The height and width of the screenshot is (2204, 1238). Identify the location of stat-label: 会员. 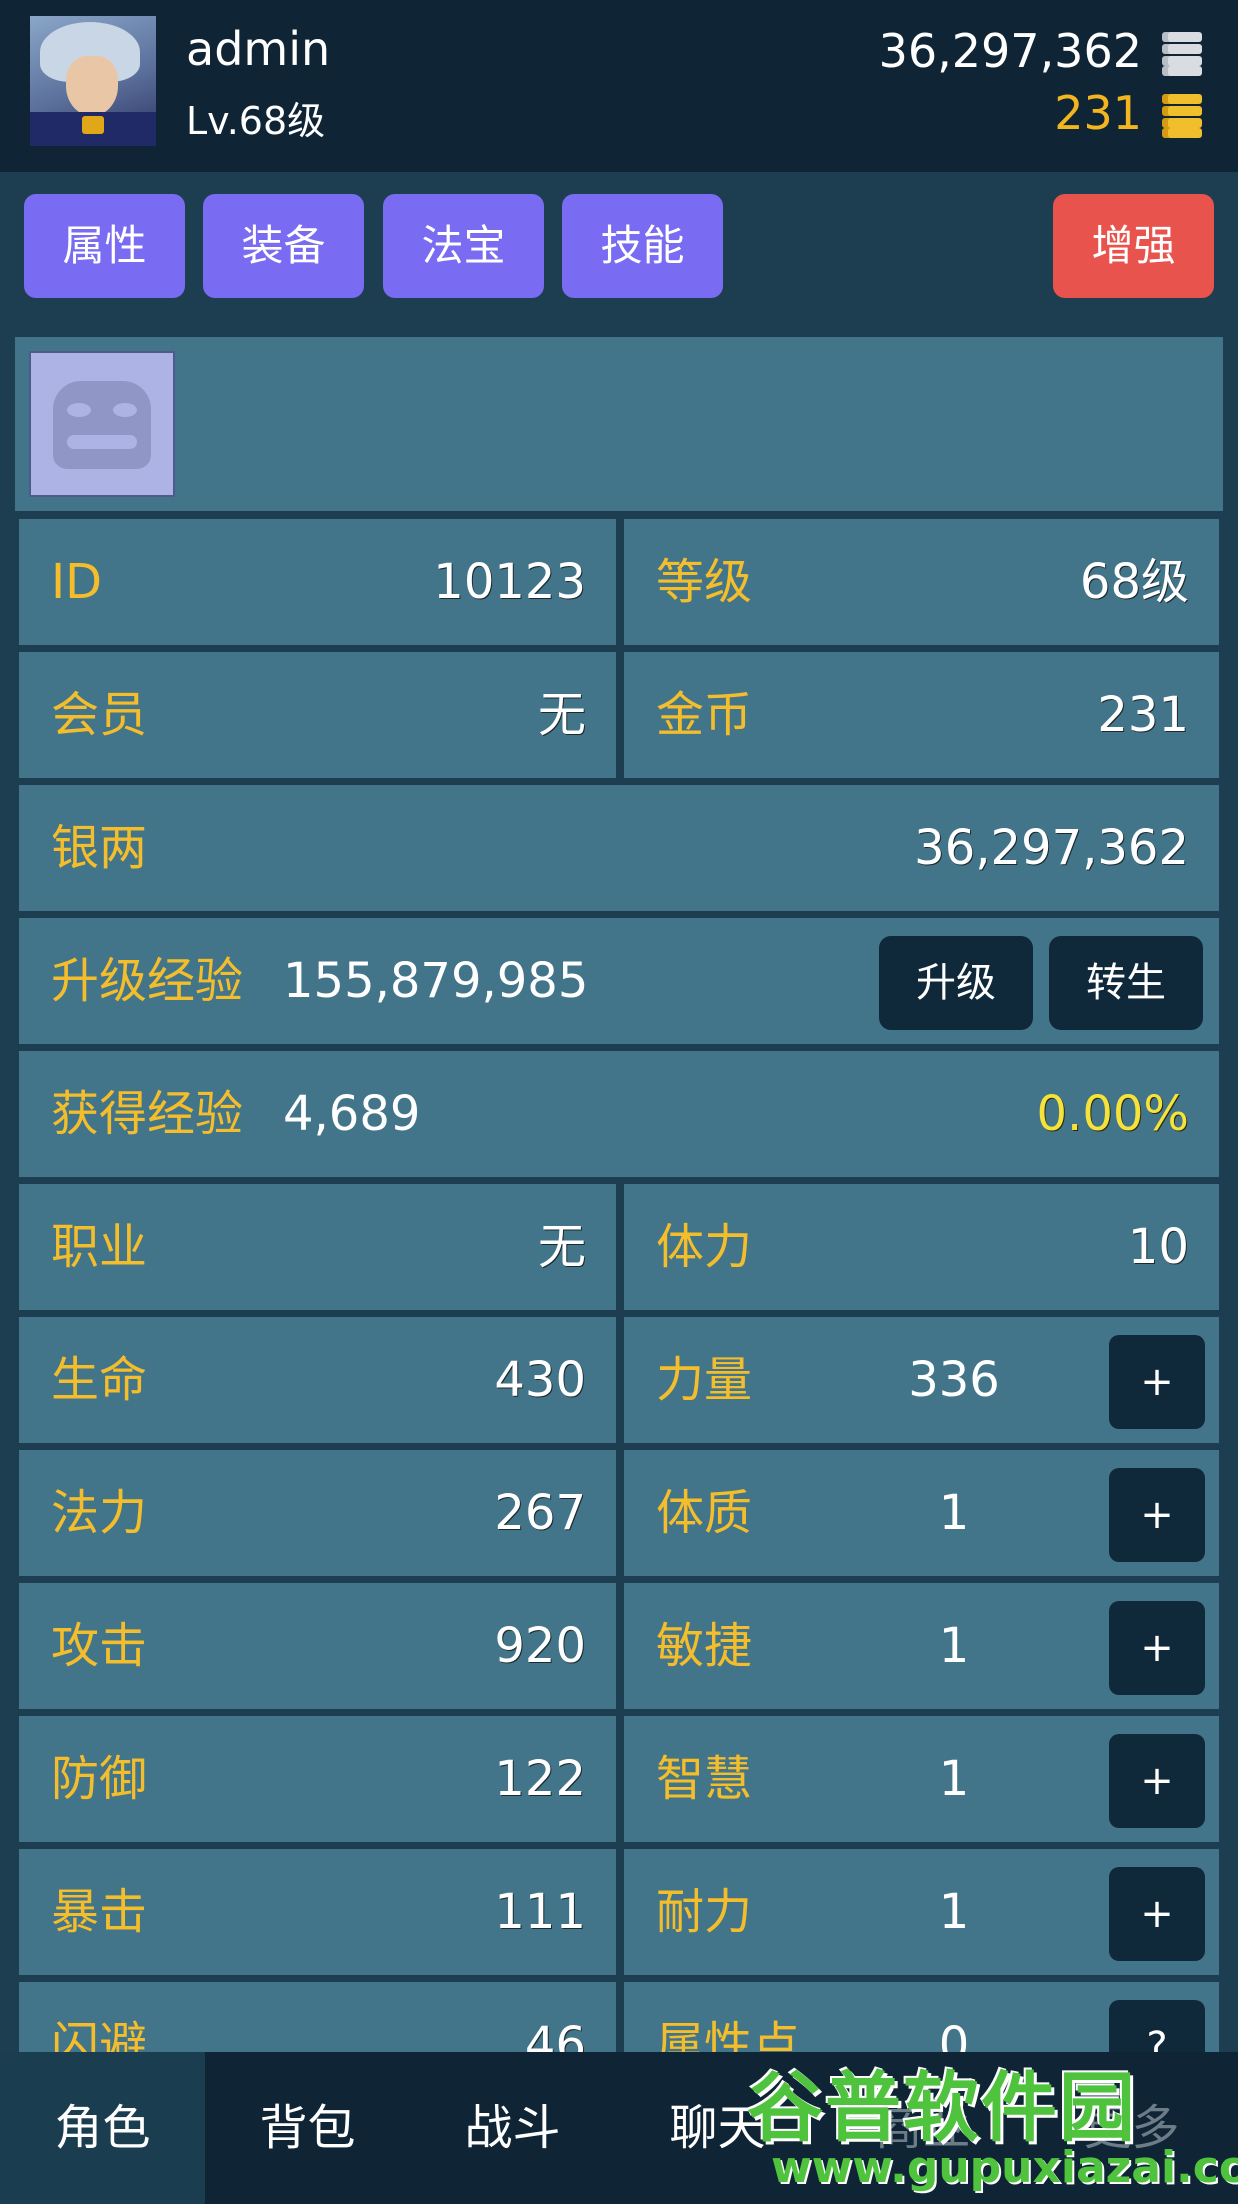
(99, 715).